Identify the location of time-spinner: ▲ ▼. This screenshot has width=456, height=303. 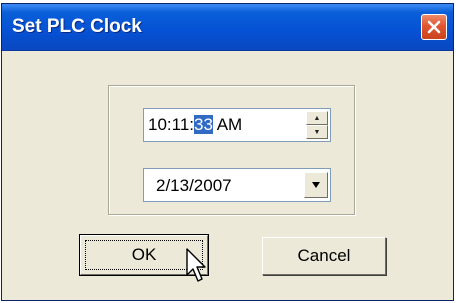
(317, 125).